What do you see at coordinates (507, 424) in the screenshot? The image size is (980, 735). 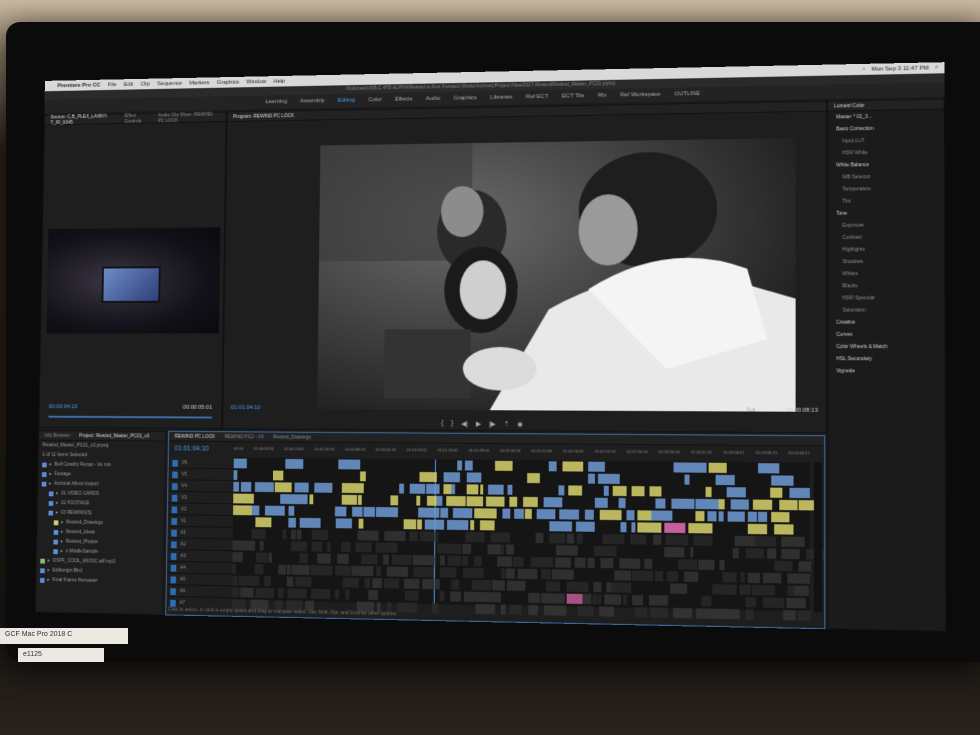 I see `lift-icon: ⇡` at bounding box center [507, 424].